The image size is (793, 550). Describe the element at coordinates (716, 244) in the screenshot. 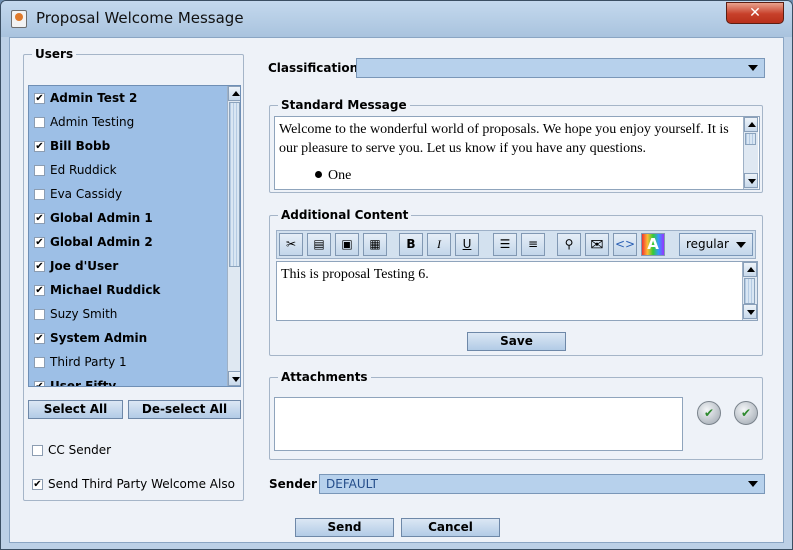

I see `style-dropdown: regular` at that location.